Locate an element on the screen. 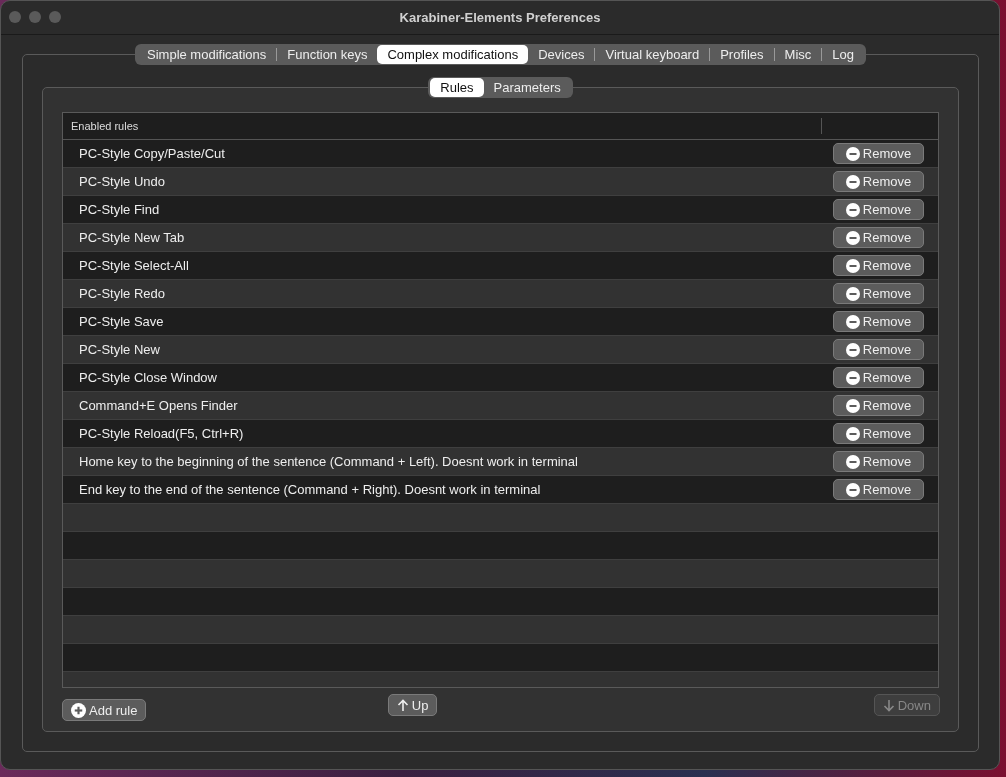 This screenshot has height=777, width=1006. rule-name: PC-Style Undo is located at coordinates (122, 181).